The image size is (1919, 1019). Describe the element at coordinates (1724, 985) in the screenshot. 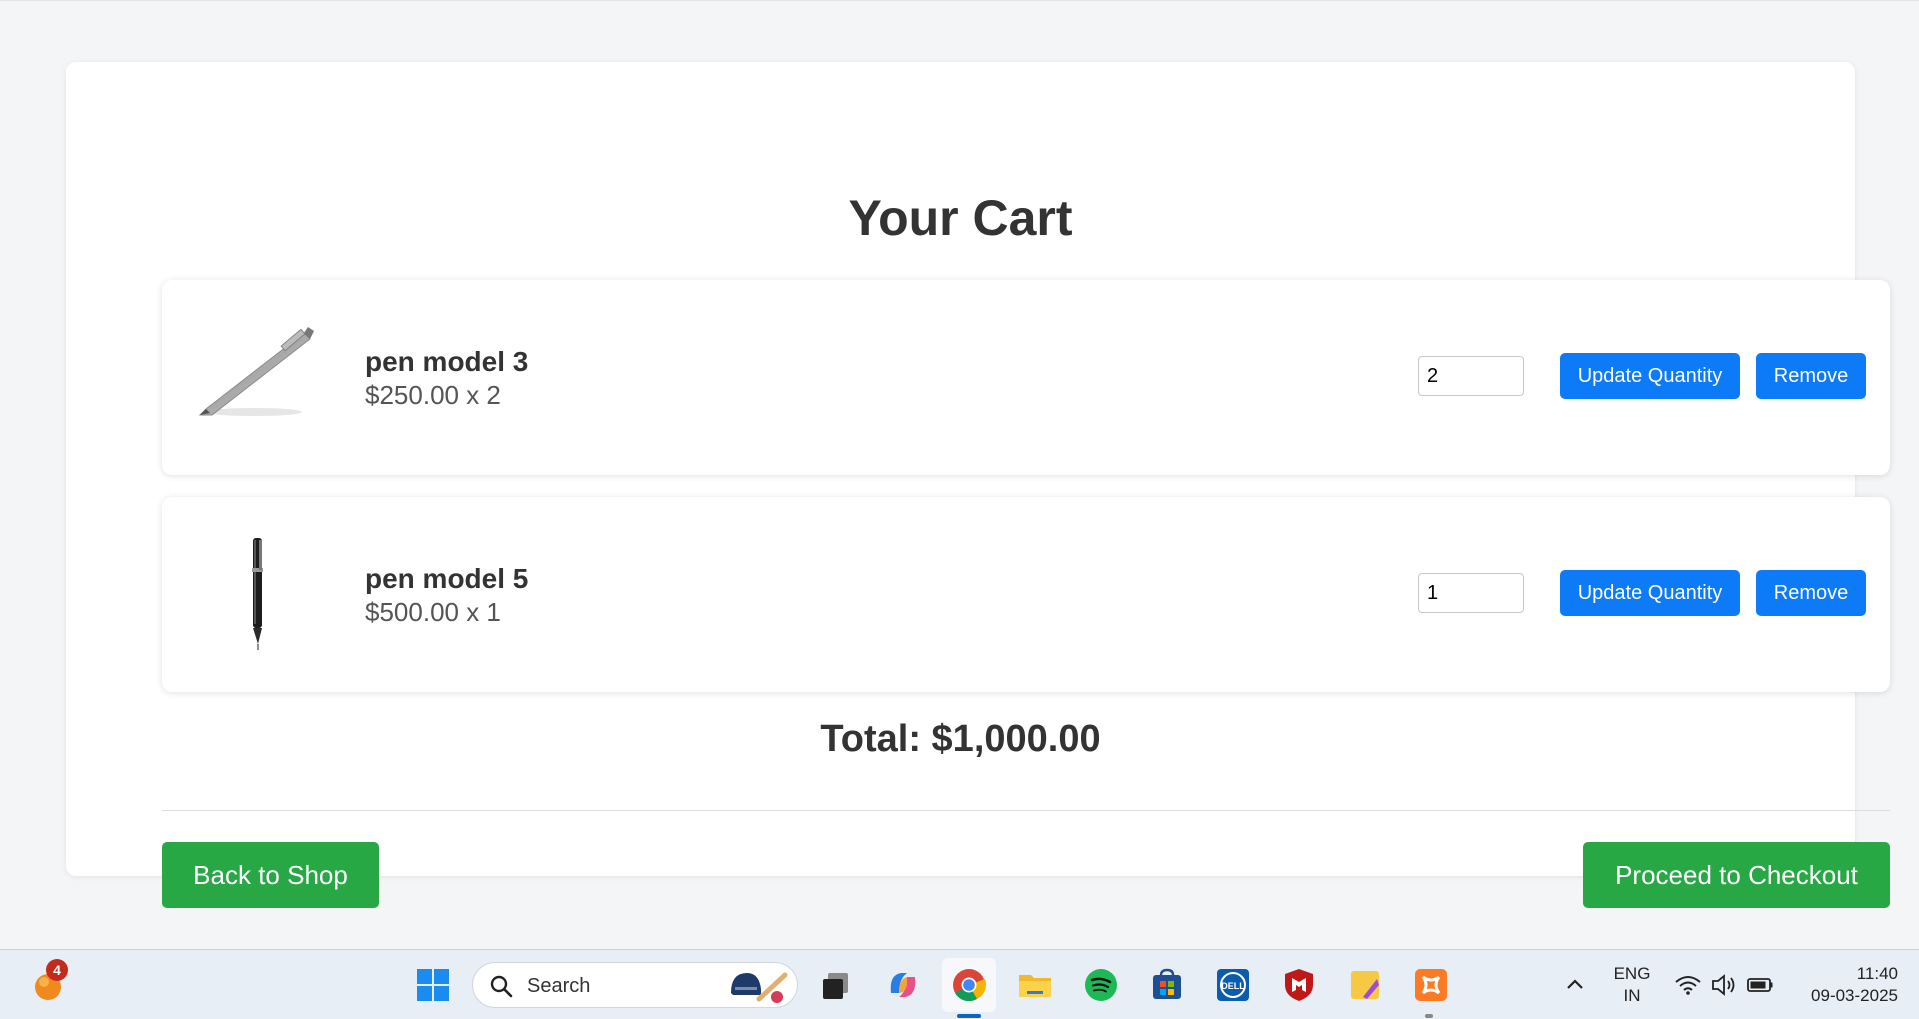

I see `volume-icon` at that location.